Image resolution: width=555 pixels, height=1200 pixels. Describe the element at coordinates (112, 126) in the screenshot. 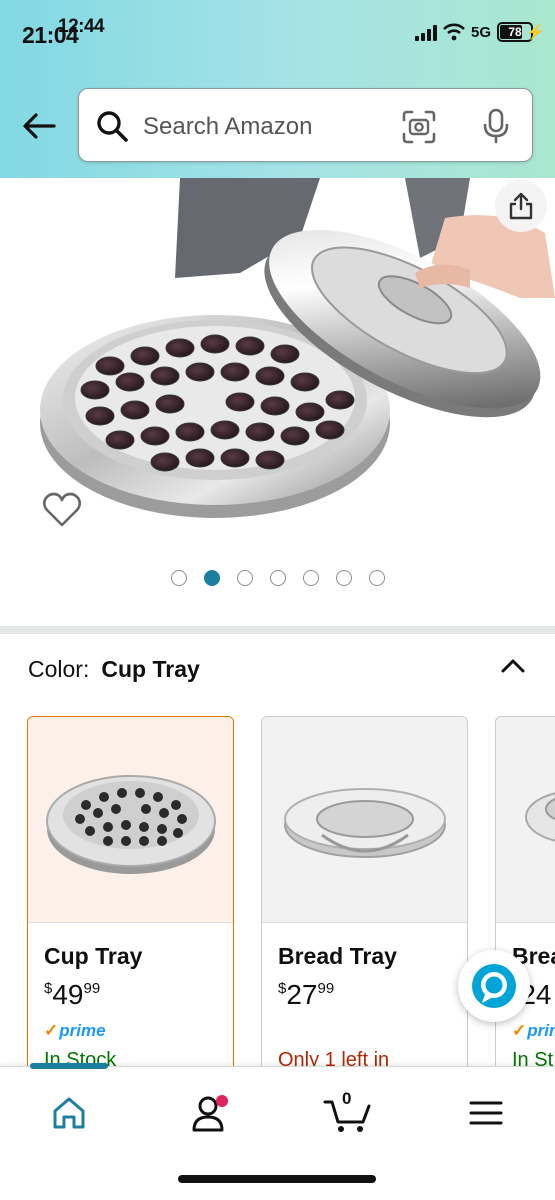

I see `search-icon` at that location.